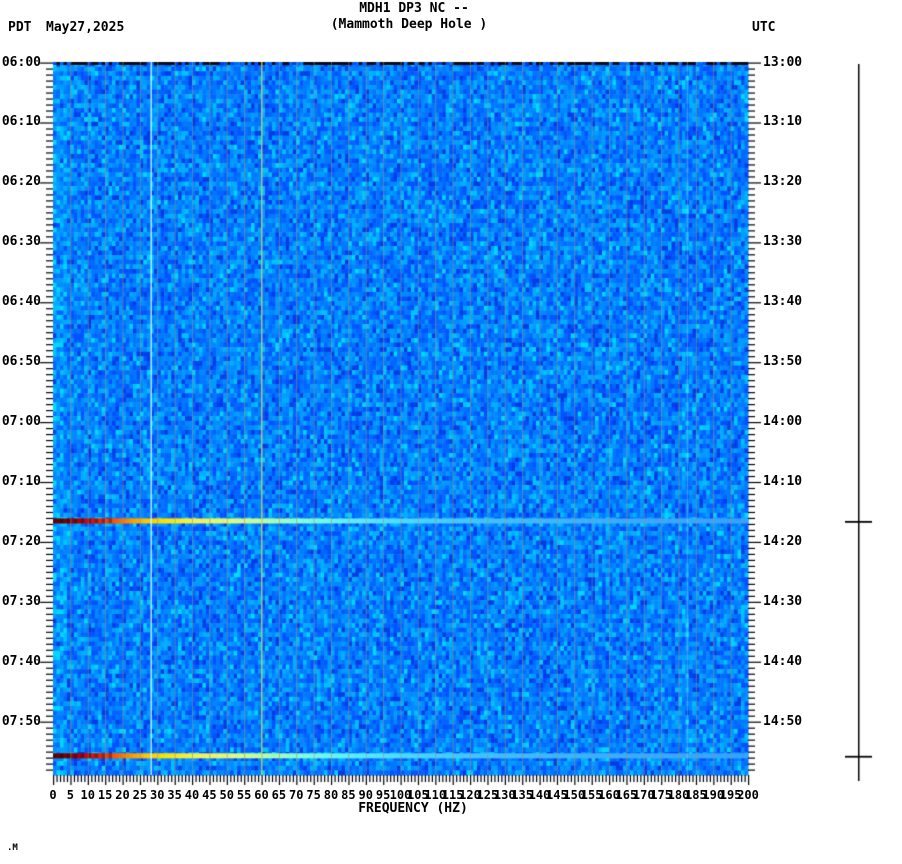 The height and width of the screenshot is (864, 902). I want to click on chart-subtitle: (Mammoth Deep Hole ), so click(409, 24).